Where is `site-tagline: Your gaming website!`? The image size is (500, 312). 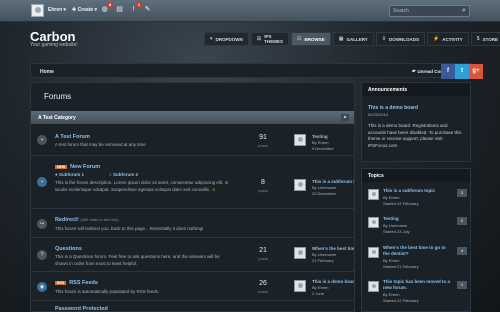
site-tagline: Your gaming website! is located at coordinates (54, 45).